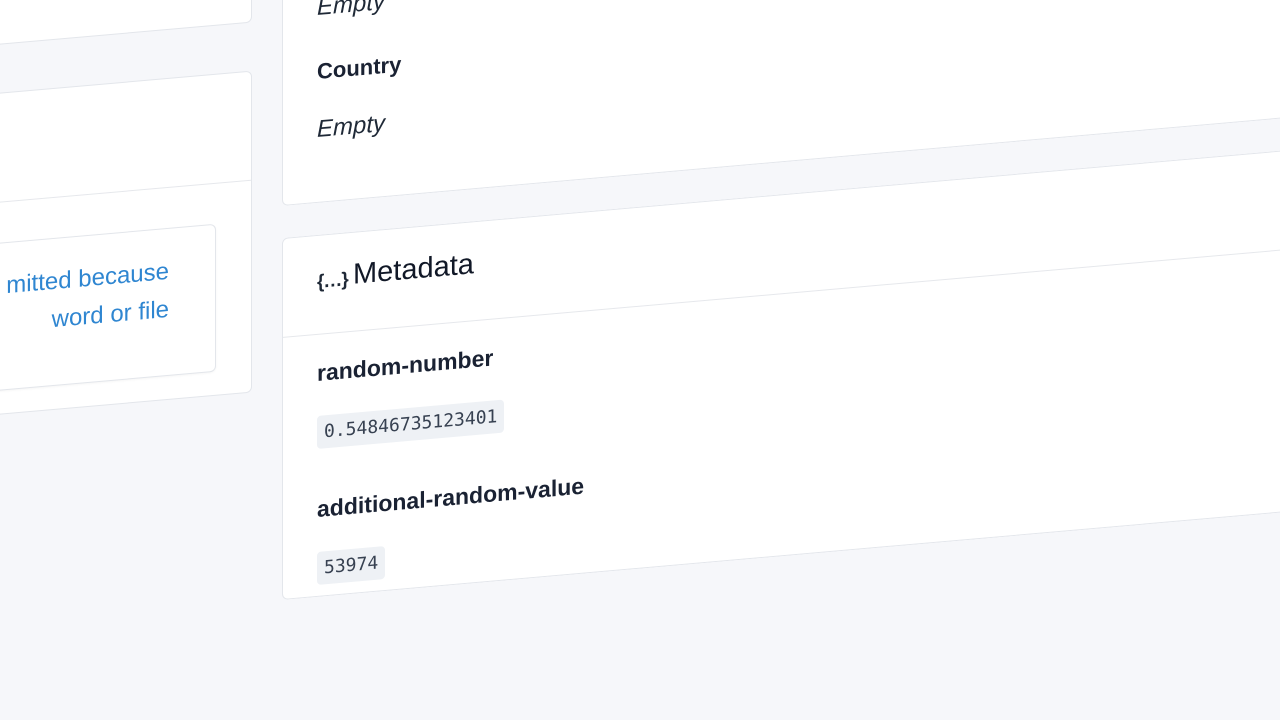 This screenshot has width=1280, height=720. I want to click on notice-box: mitted because word or file, so click(108, 309).